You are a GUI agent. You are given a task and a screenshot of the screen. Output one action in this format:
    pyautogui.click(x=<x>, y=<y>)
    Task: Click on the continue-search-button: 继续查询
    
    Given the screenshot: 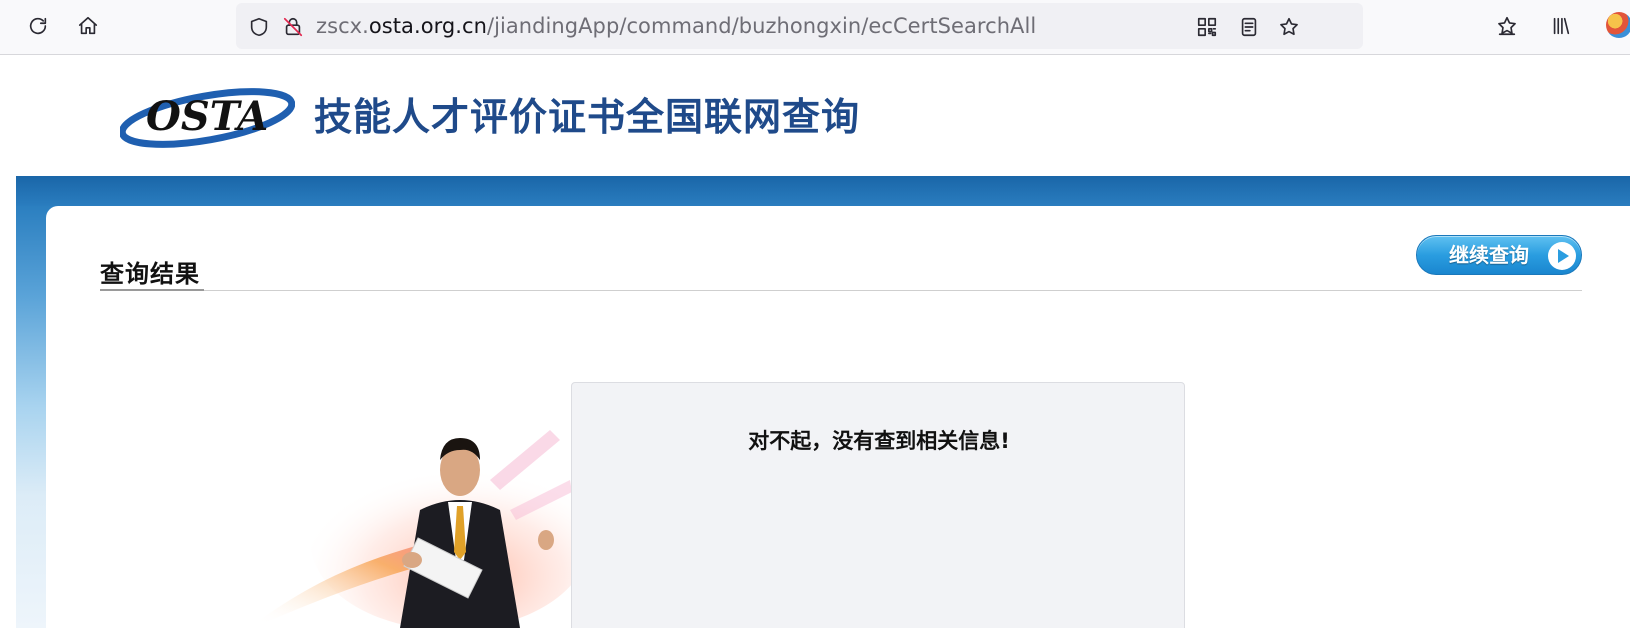 What is the action you would take?
    pyautogui.click(x=1499, y=255)
    